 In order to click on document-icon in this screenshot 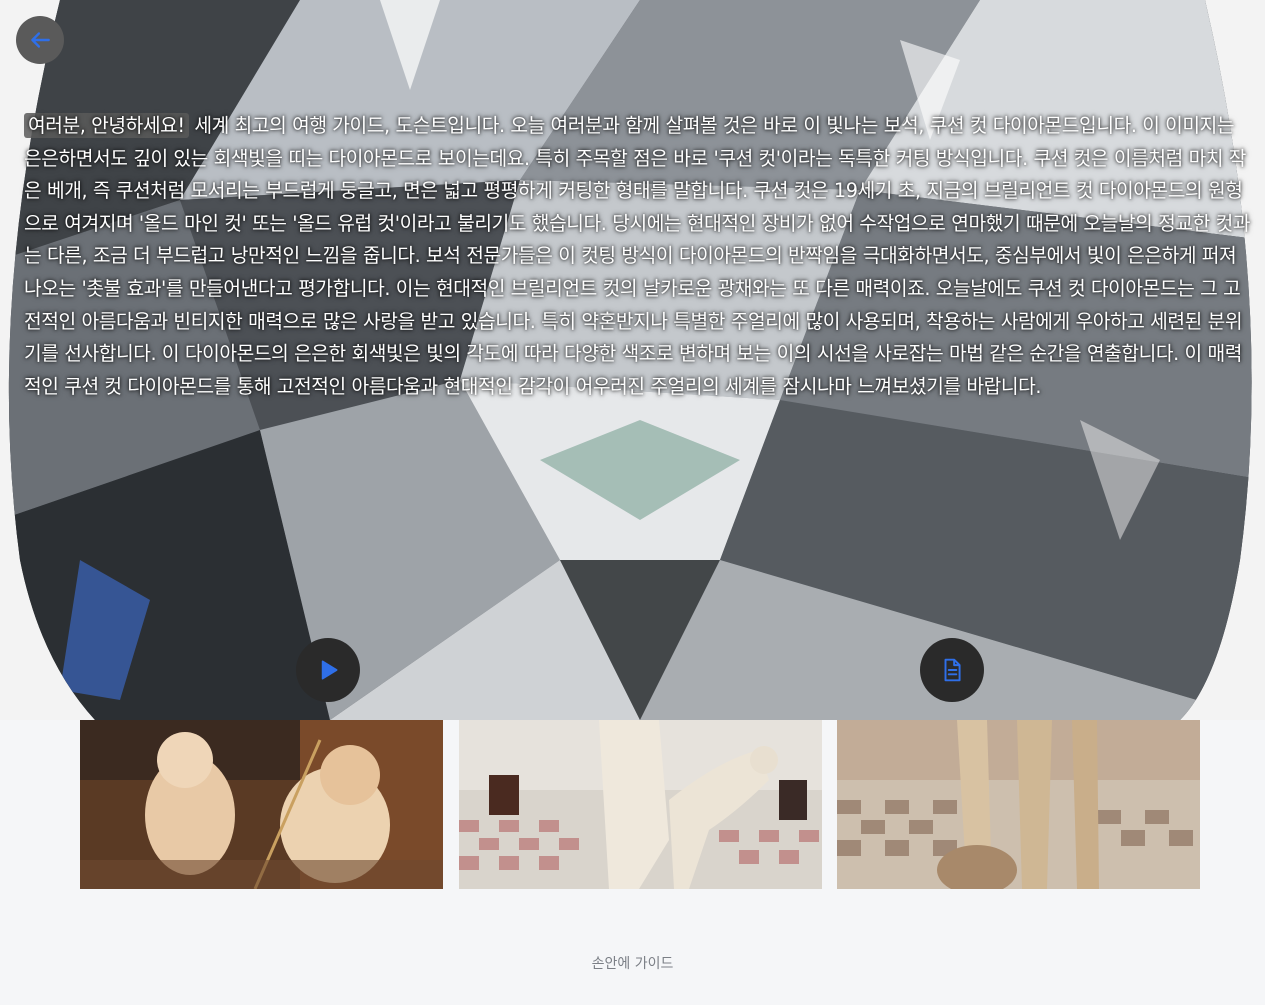, I will do `click(952, 670)`.